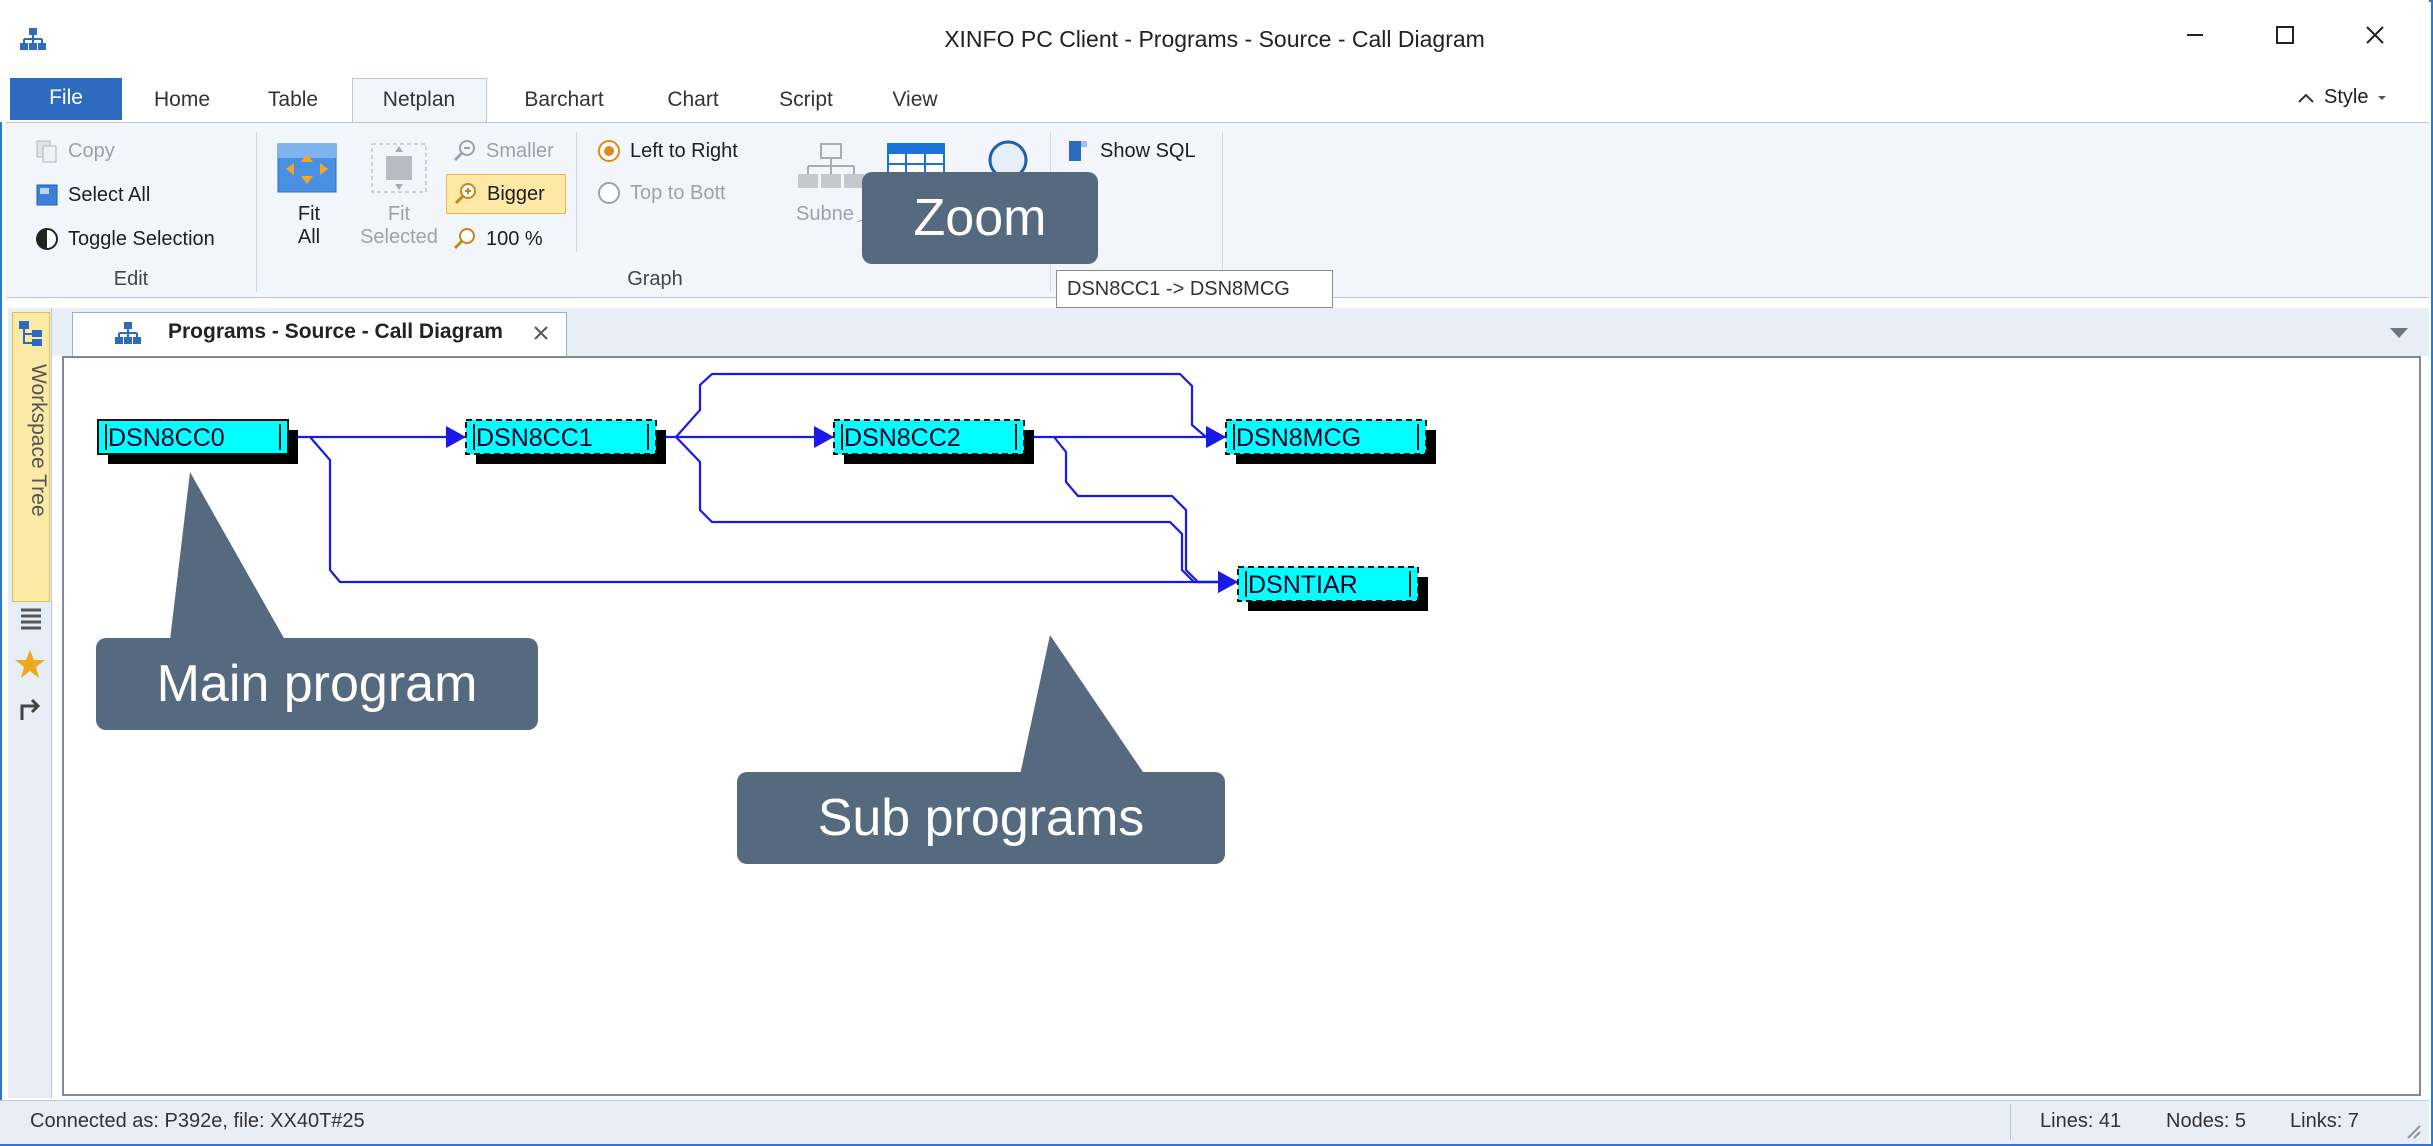 The width and height of the screenshot is (2433, 1146). I want to click on connection-status: Connected as: P392e, file: XX40T#25, so click(197, 1121).